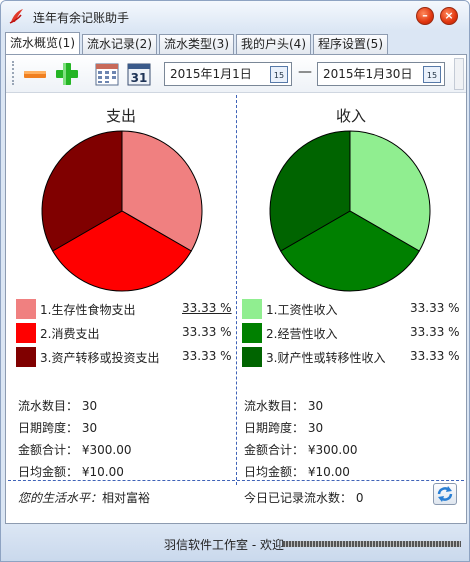 The image size is (470, 562). Describe the element at coordinates (120, 116) in the screenshot. I see `expense-title: 支出` at that location.